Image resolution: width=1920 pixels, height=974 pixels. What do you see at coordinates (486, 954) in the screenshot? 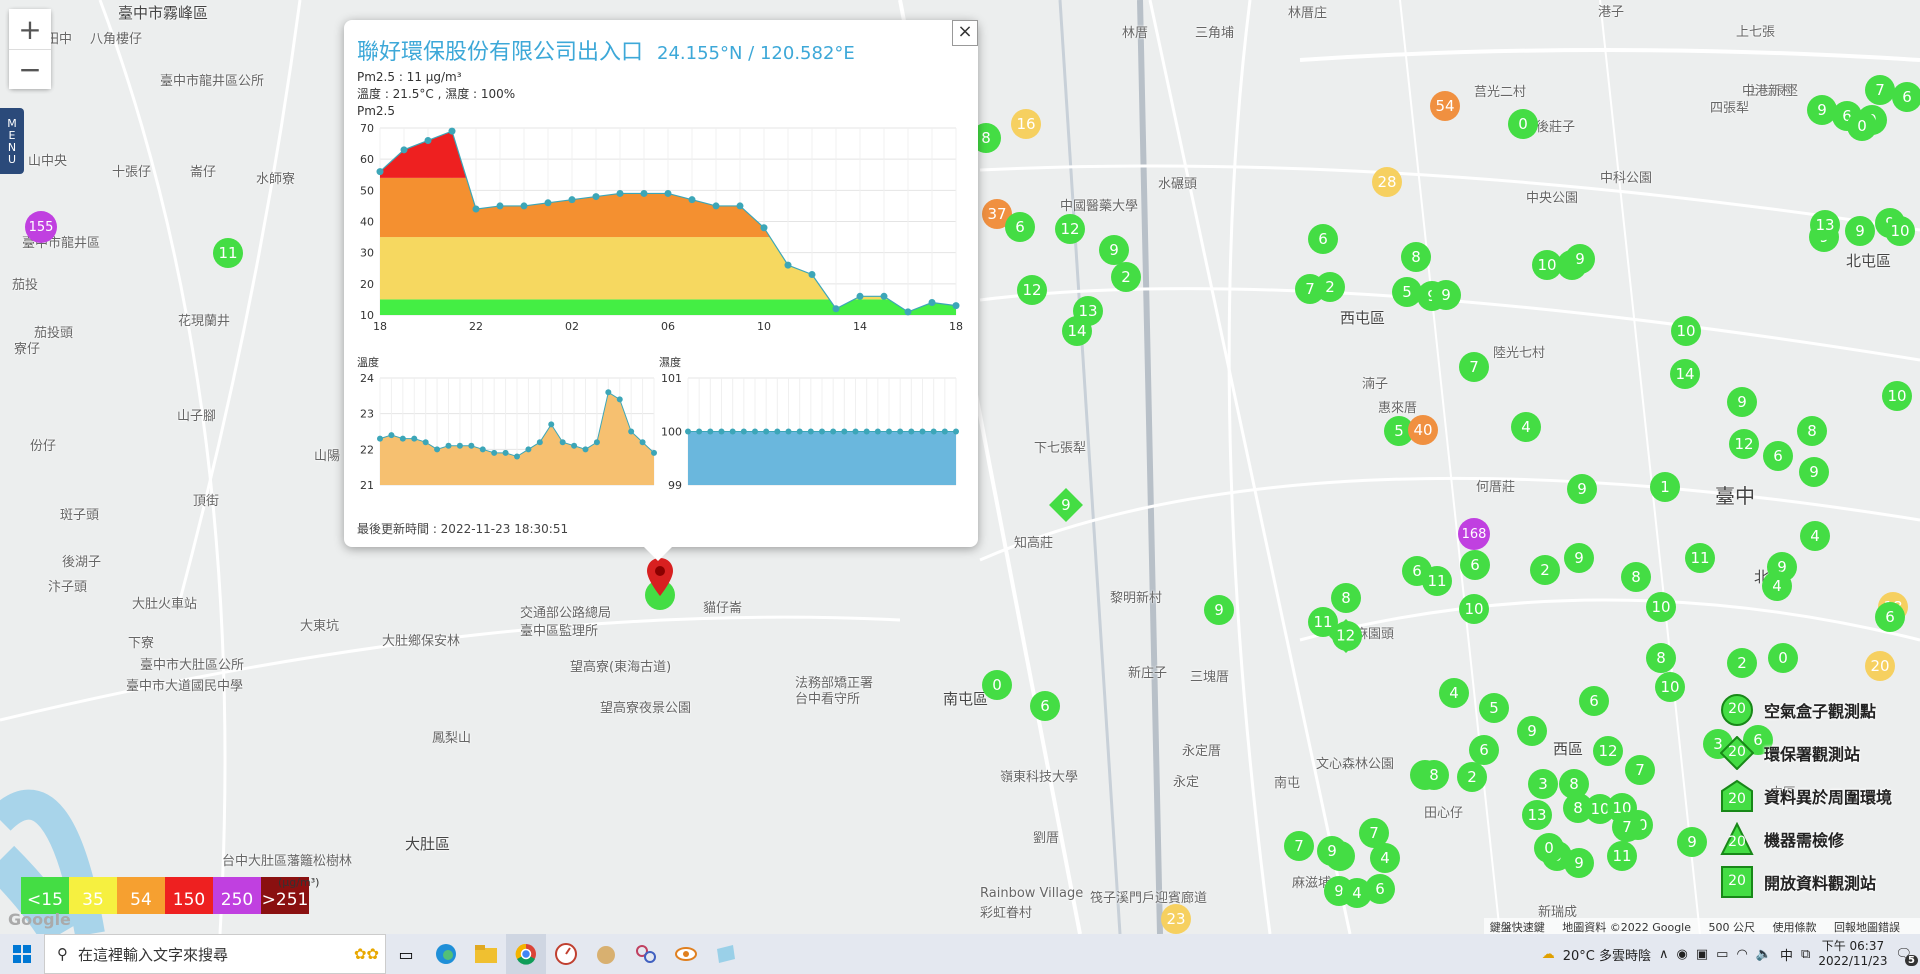
I see `file-explorer-icon` at bounding box center [486, 954].